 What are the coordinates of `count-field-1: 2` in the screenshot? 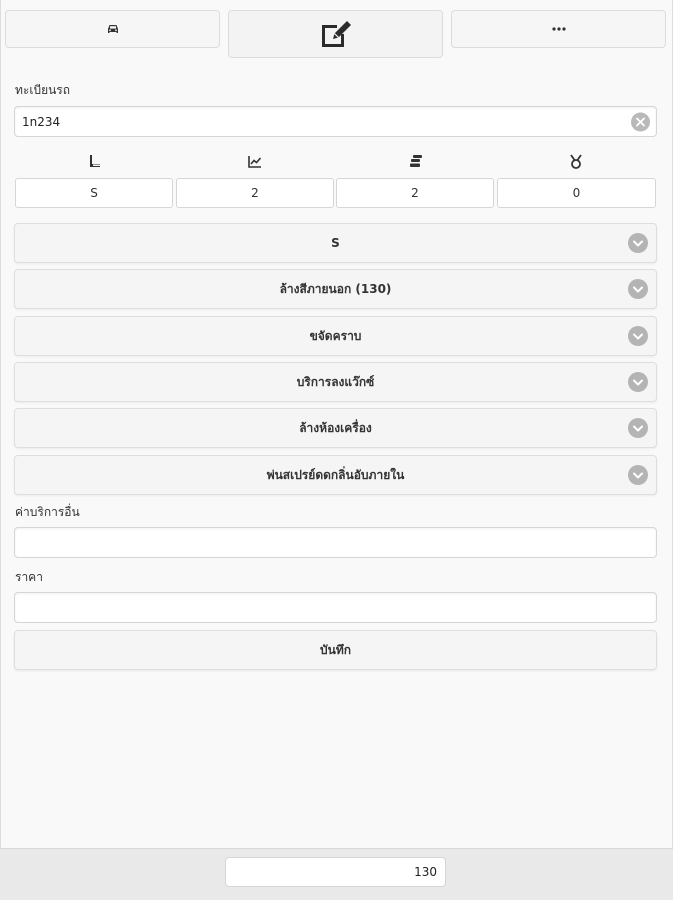 It's located at (255, 193).